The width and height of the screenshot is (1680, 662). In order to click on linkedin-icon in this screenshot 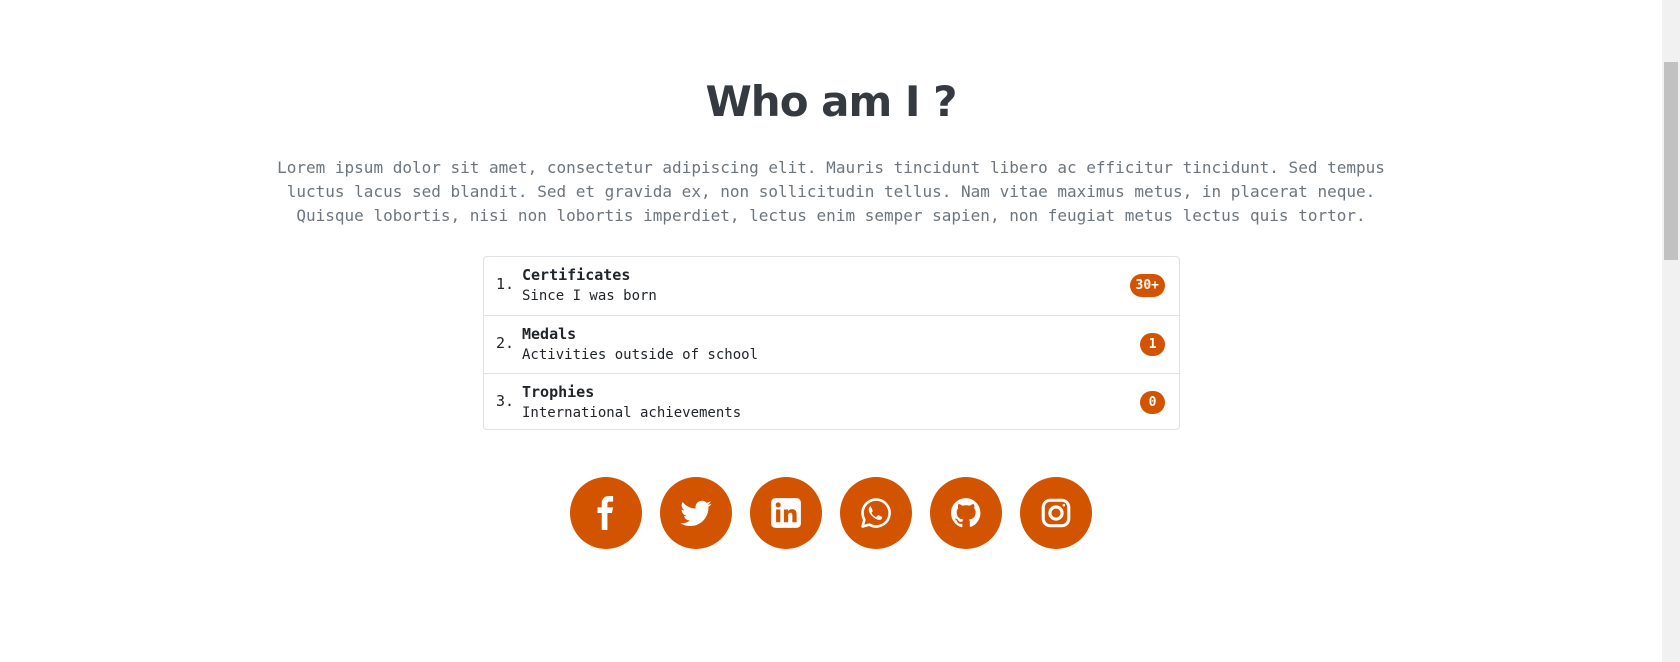, I will do `click(786, 513)`.